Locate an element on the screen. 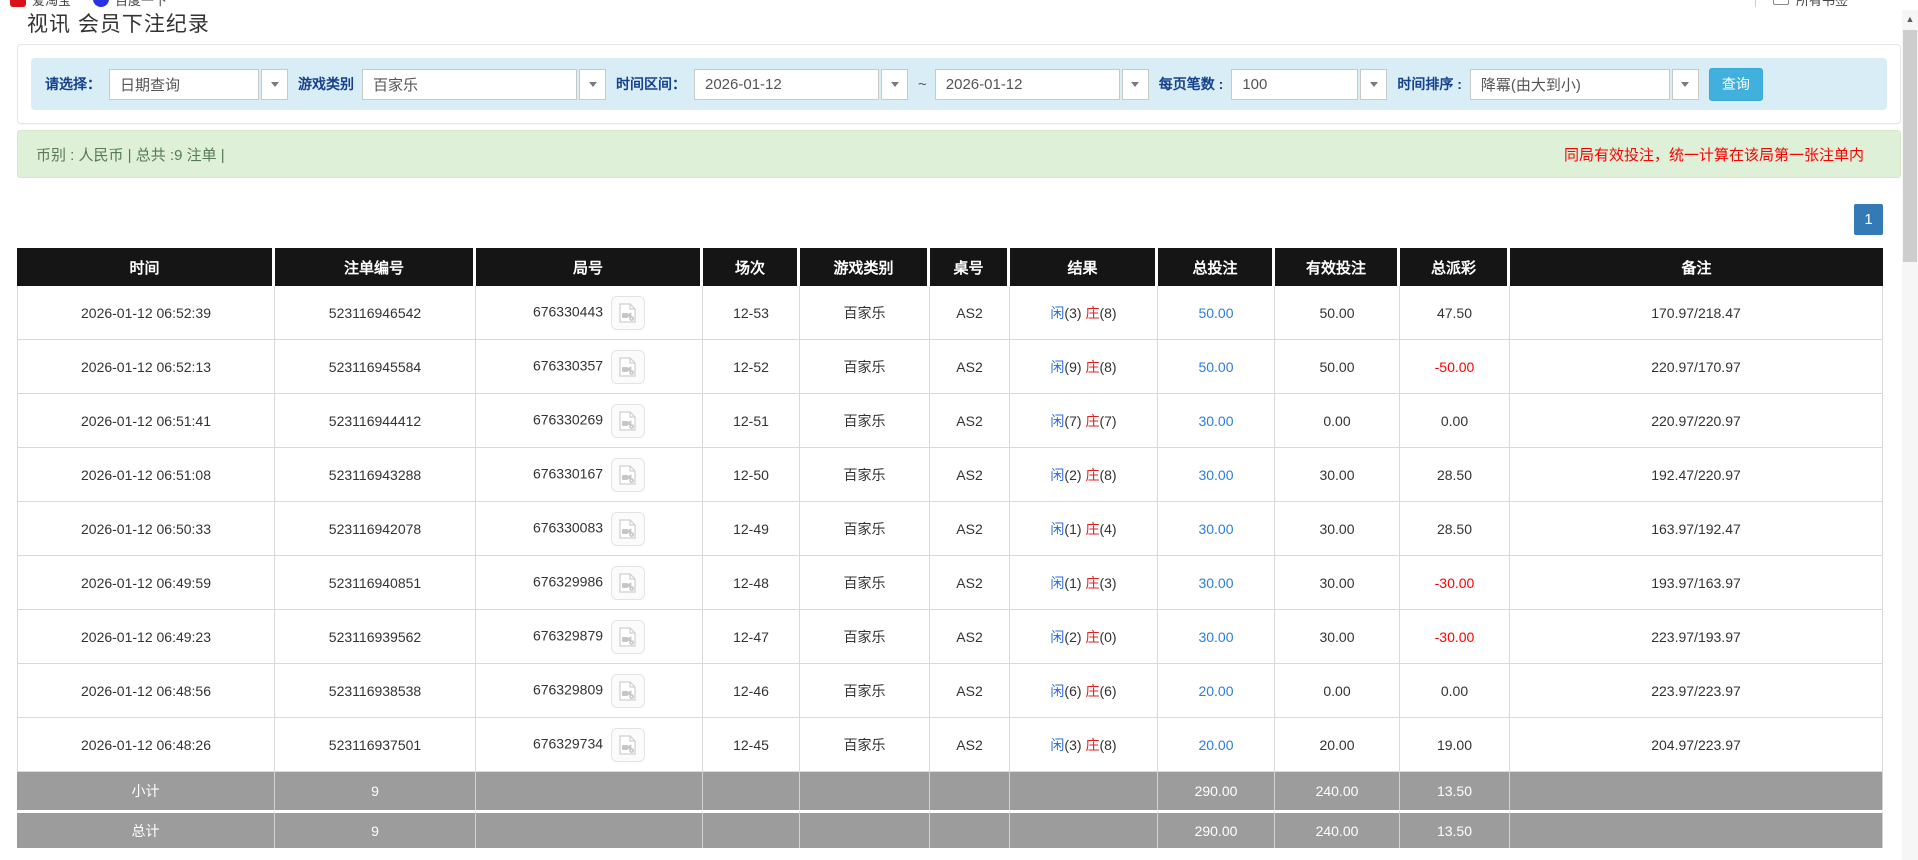 This screenshot has height=860, width=1918. cell-result: 闲(1) 庄(4) is located at coordinates (1084, 529).